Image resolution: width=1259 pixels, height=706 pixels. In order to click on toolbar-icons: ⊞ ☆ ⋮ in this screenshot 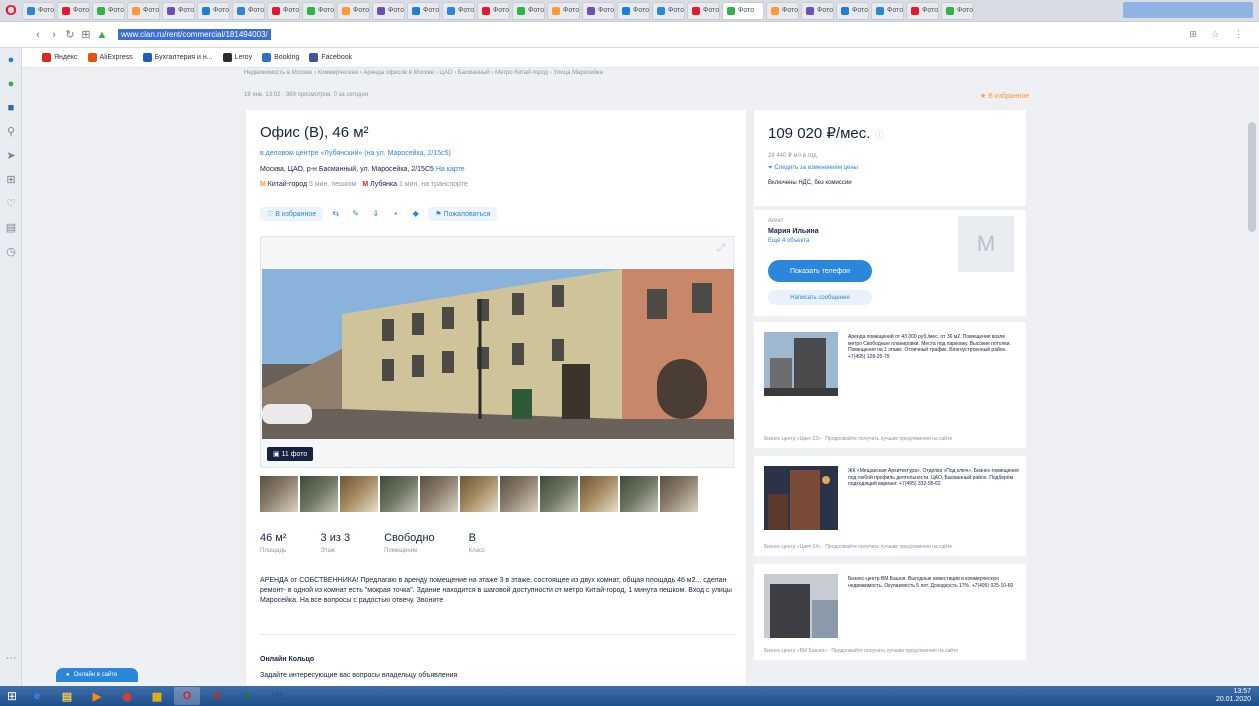, I will do `click(1219, 34)`.